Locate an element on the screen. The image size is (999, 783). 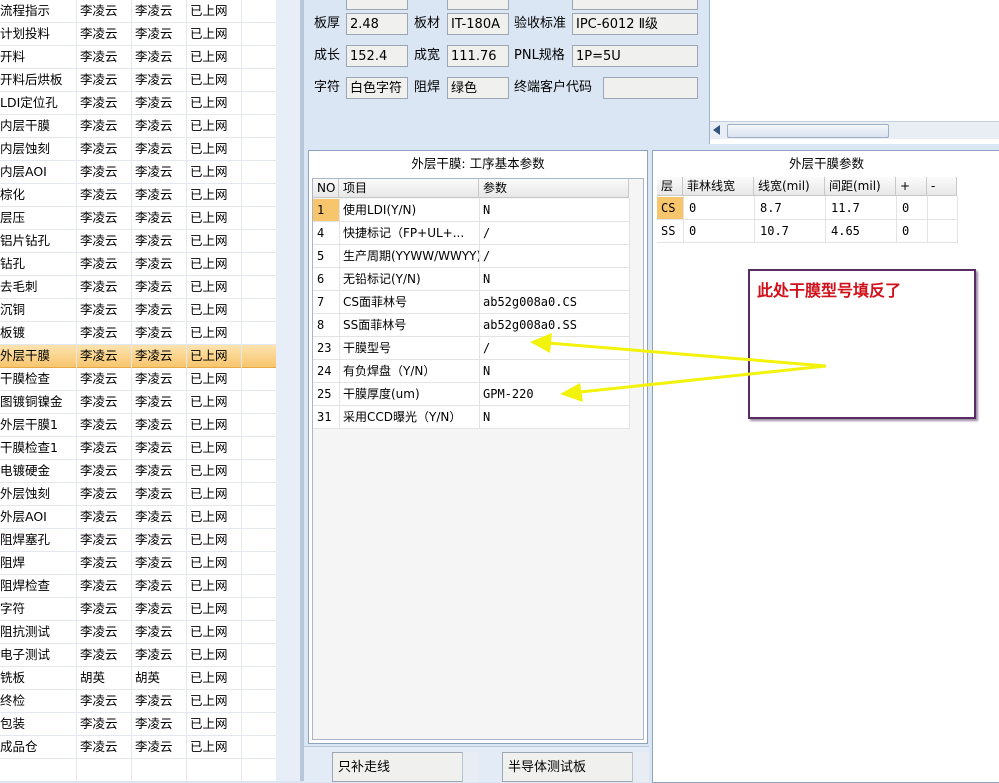
param-row: 25 干膜厚度(um) GPM-220 is located at coordinates (471, 394).